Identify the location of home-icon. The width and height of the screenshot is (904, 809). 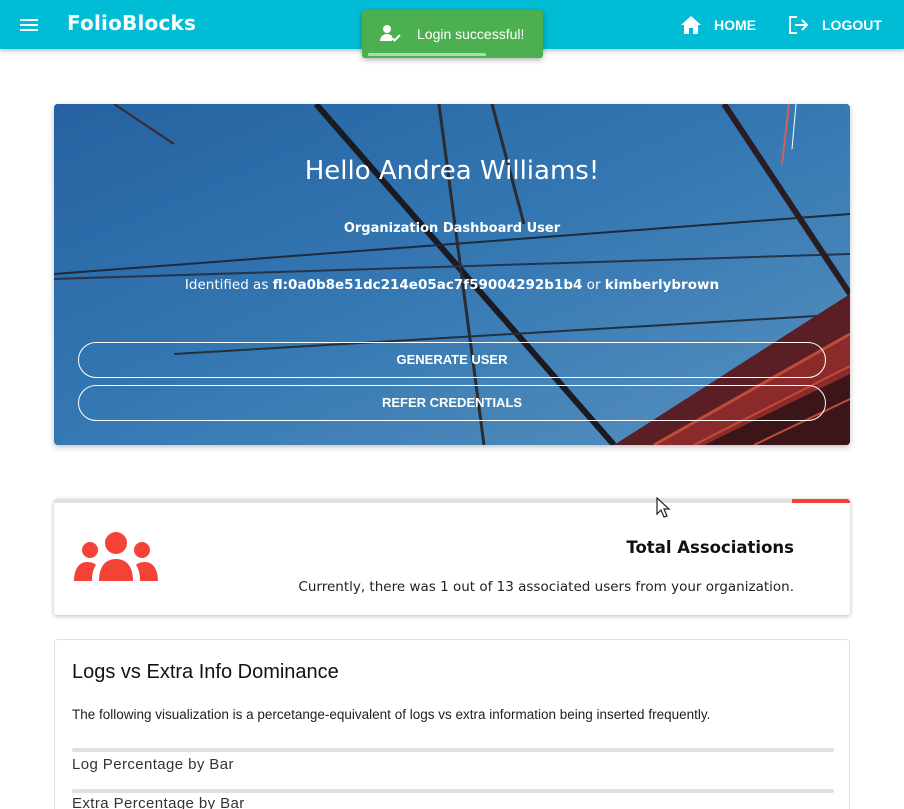
(691, 25).